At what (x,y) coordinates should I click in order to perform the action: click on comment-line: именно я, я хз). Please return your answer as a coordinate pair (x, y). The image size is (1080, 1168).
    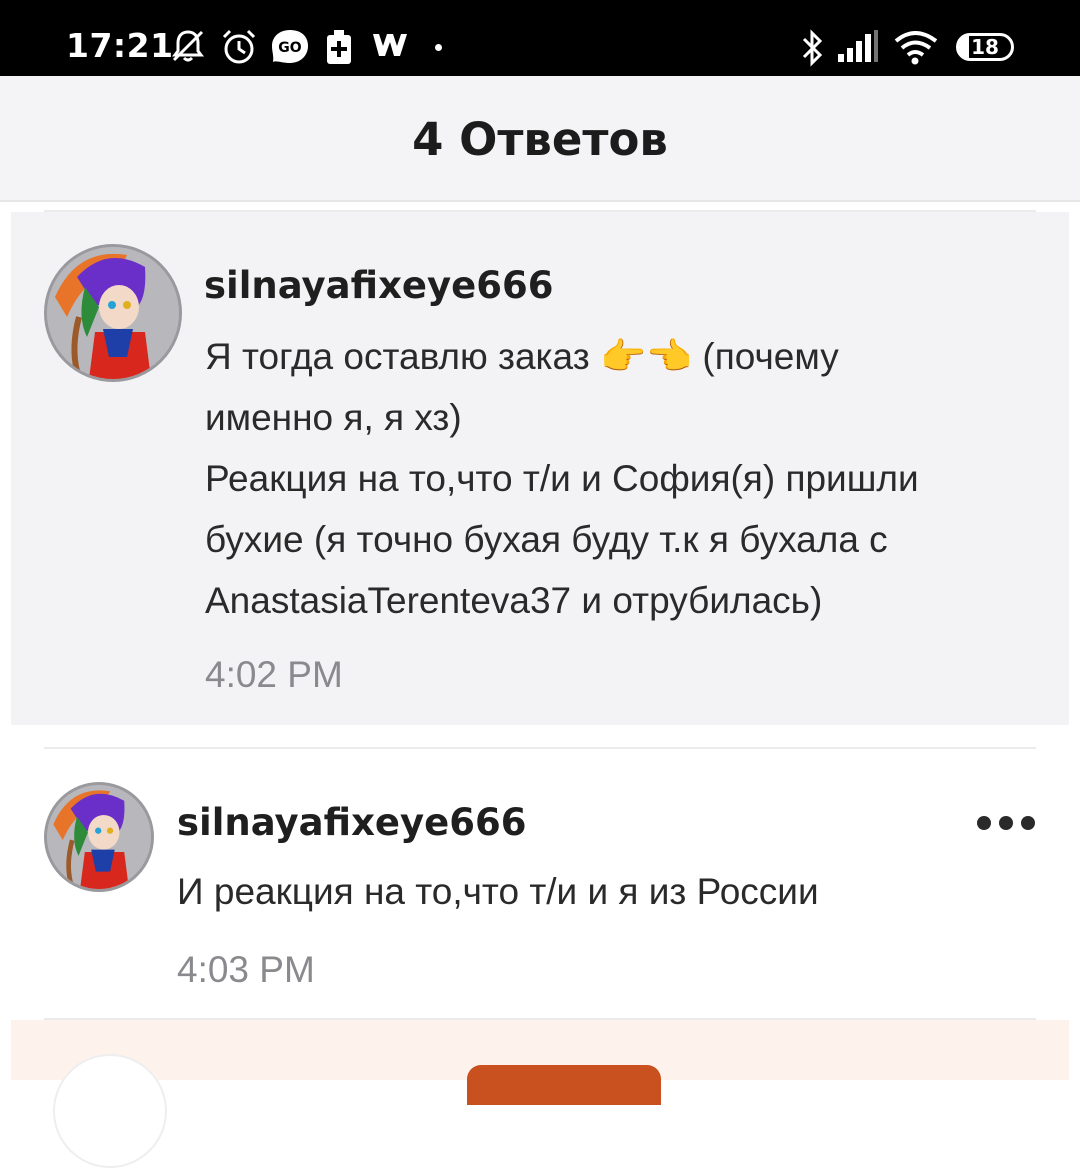
    Looking at the image, I should click on (333, 417).